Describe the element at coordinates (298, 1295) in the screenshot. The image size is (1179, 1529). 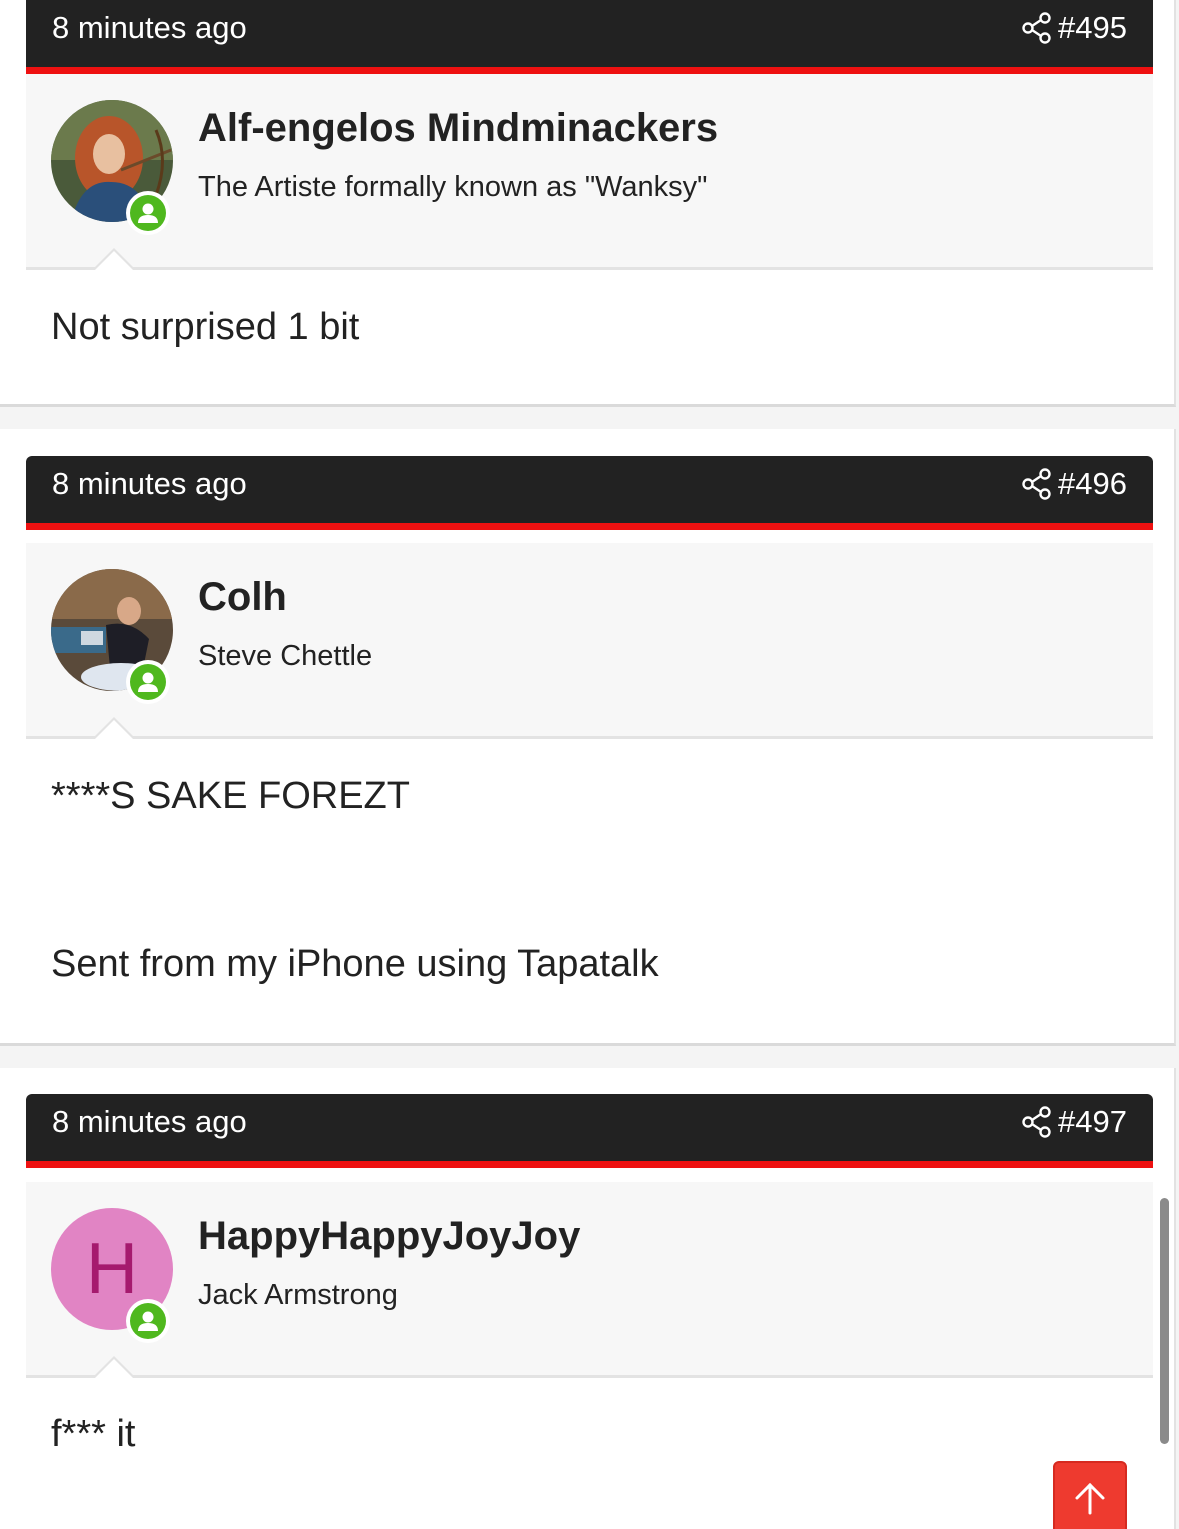
I see `user-title: Jack Armstrong` at that location.